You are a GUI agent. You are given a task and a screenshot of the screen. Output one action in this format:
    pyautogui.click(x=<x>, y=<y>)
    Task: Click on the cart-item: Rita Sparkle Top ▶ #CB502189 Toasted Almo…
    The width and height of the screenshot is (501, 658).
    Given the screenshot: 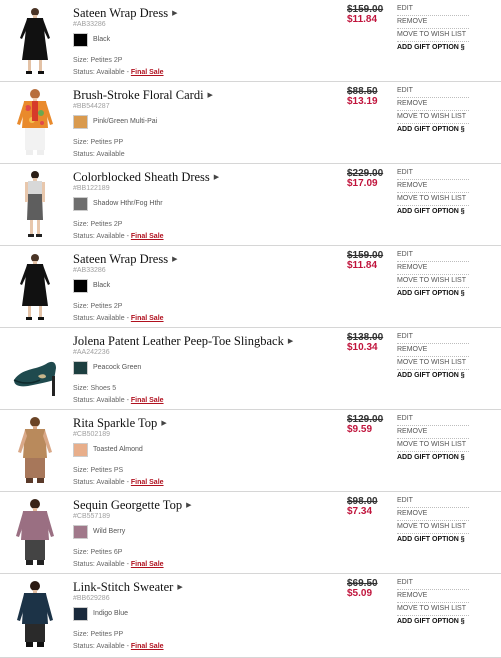 What is the action you would take?
    pyautogui.click(x=250, y=451)
    